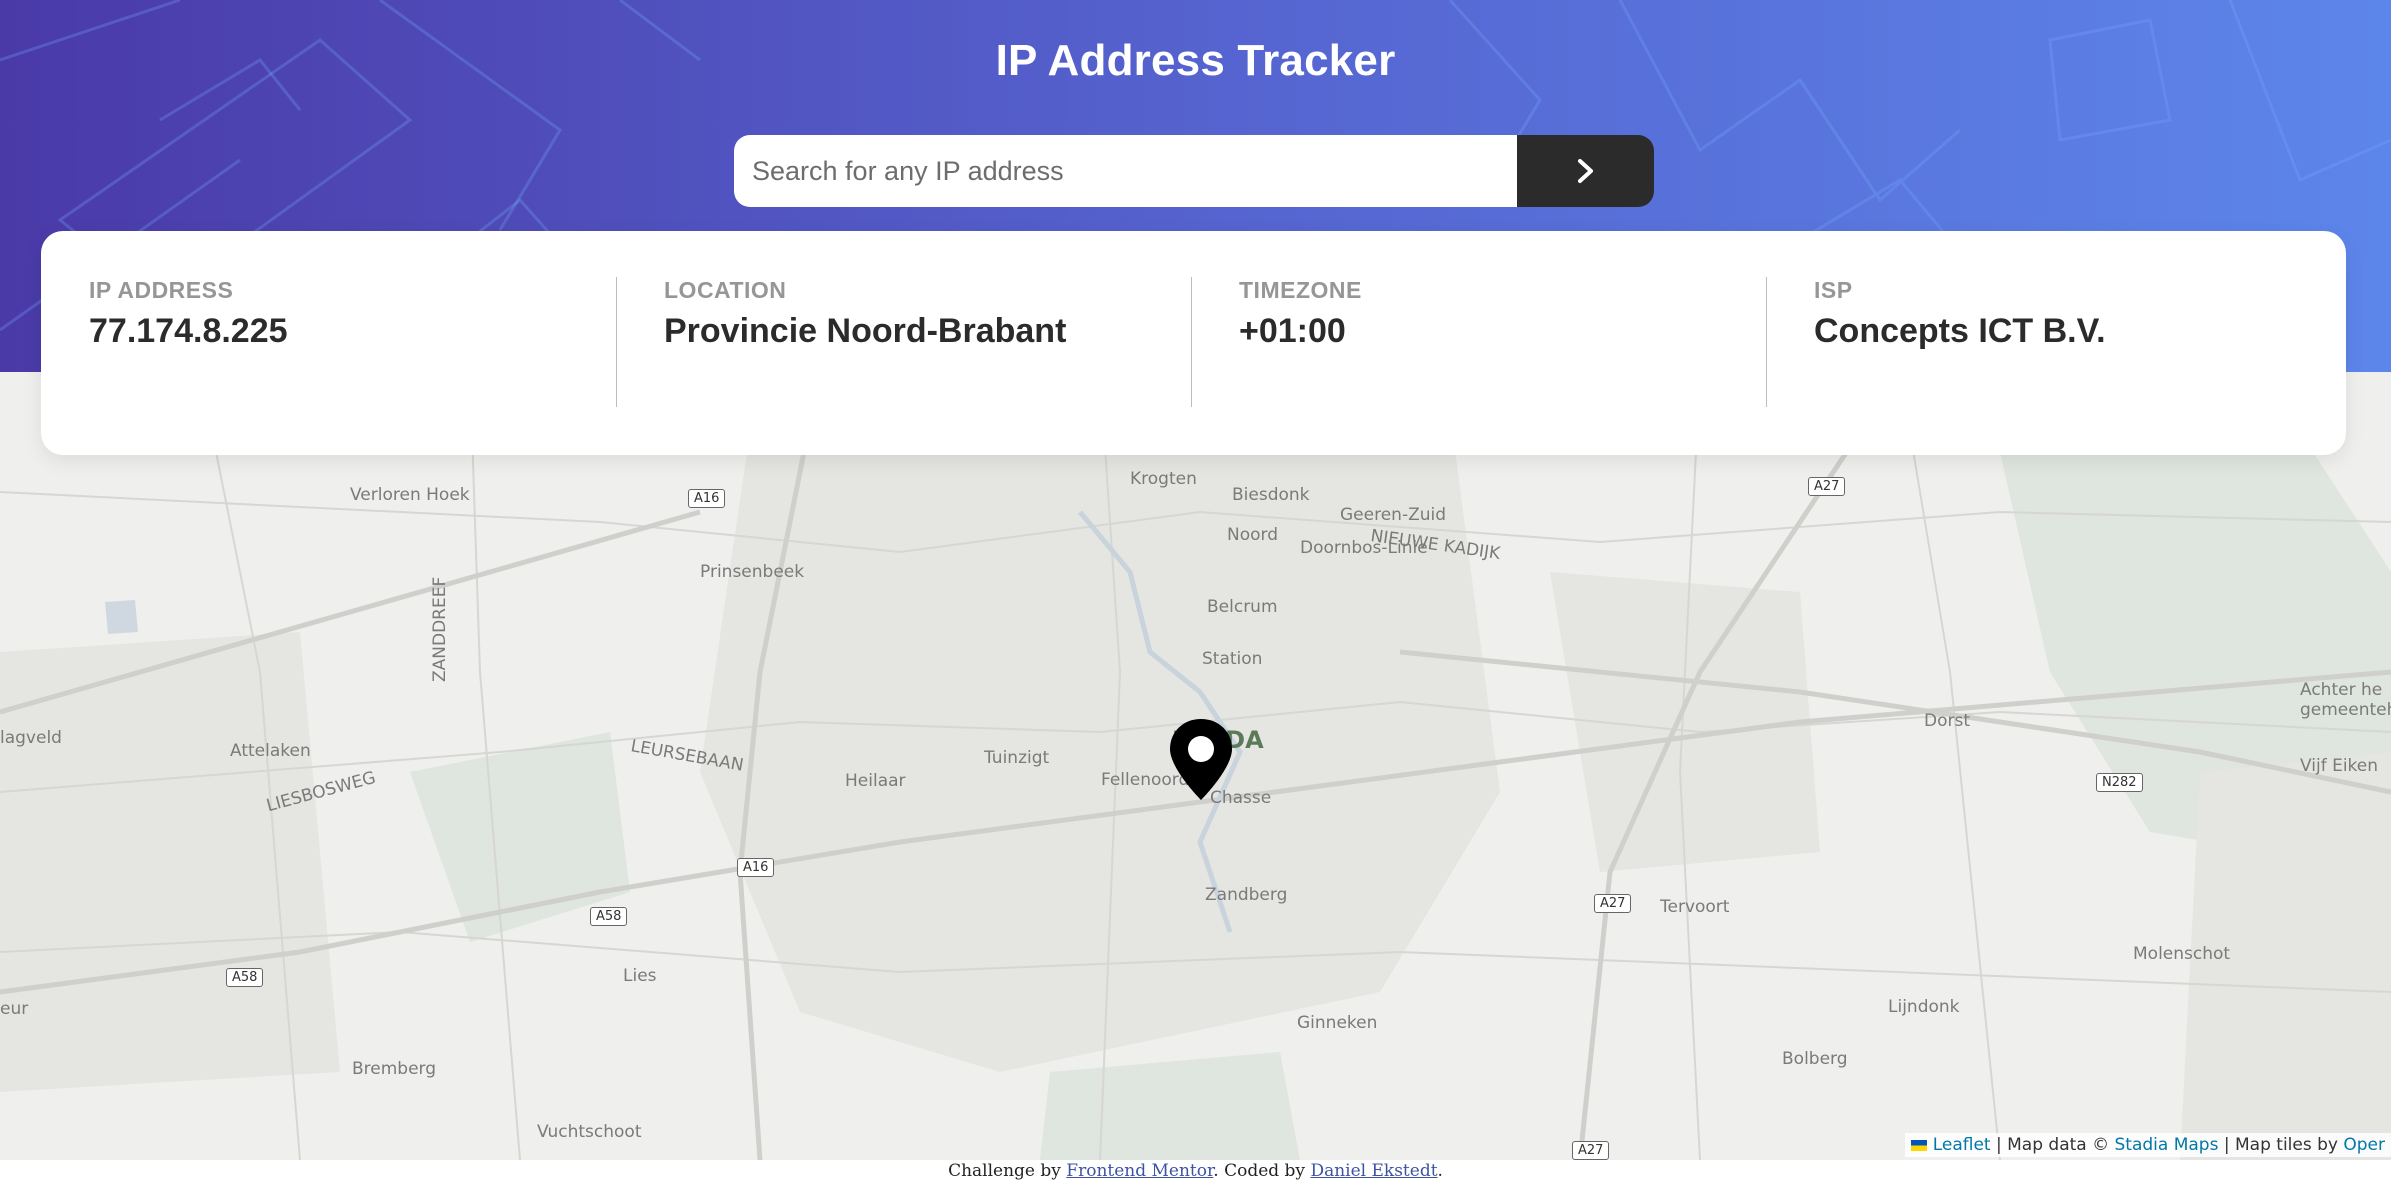 The height and width of the screenshot is (1182, 2391). What do you see at coordinates (1440, 1171) in the screenshot?
I see `footer-text: .` at bounding box center [1440, 1171].